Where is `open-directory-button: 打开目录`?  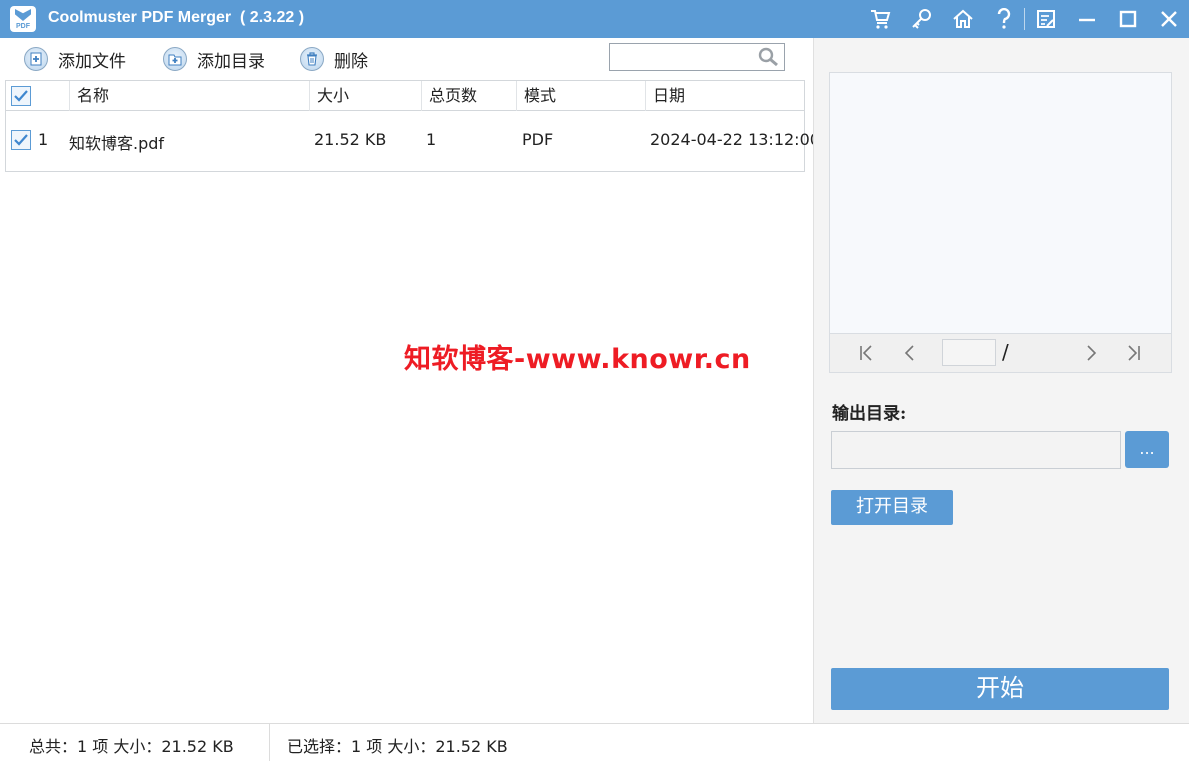 open-directory-button: 打开目录 is located at coordinates (892, 507).